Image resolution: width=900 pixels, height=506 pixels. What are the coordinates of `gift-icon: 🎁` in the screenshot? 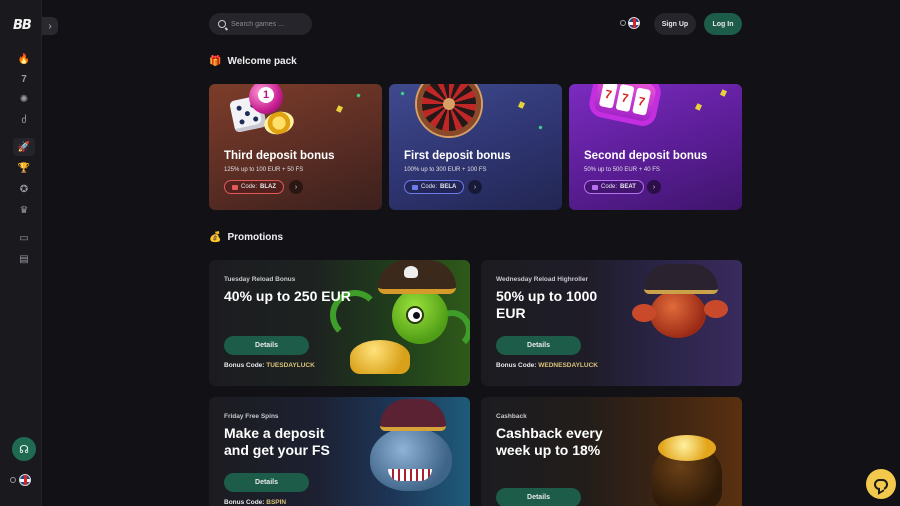 It's located at (215, 61).